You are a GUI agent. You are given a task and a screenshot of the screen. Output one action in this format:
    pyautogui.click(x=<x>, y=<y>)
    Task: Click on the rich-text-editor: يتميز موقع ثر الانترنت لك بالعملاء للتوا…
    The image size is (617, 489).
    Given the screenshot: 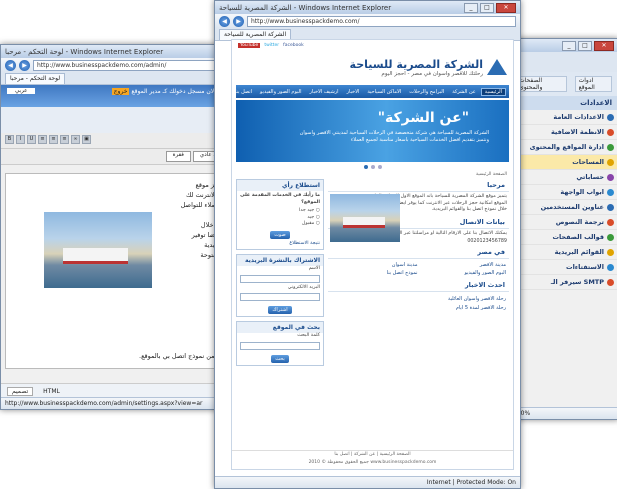 What is the action you would take?
    pyautogui.click(x=117, y=271)
    